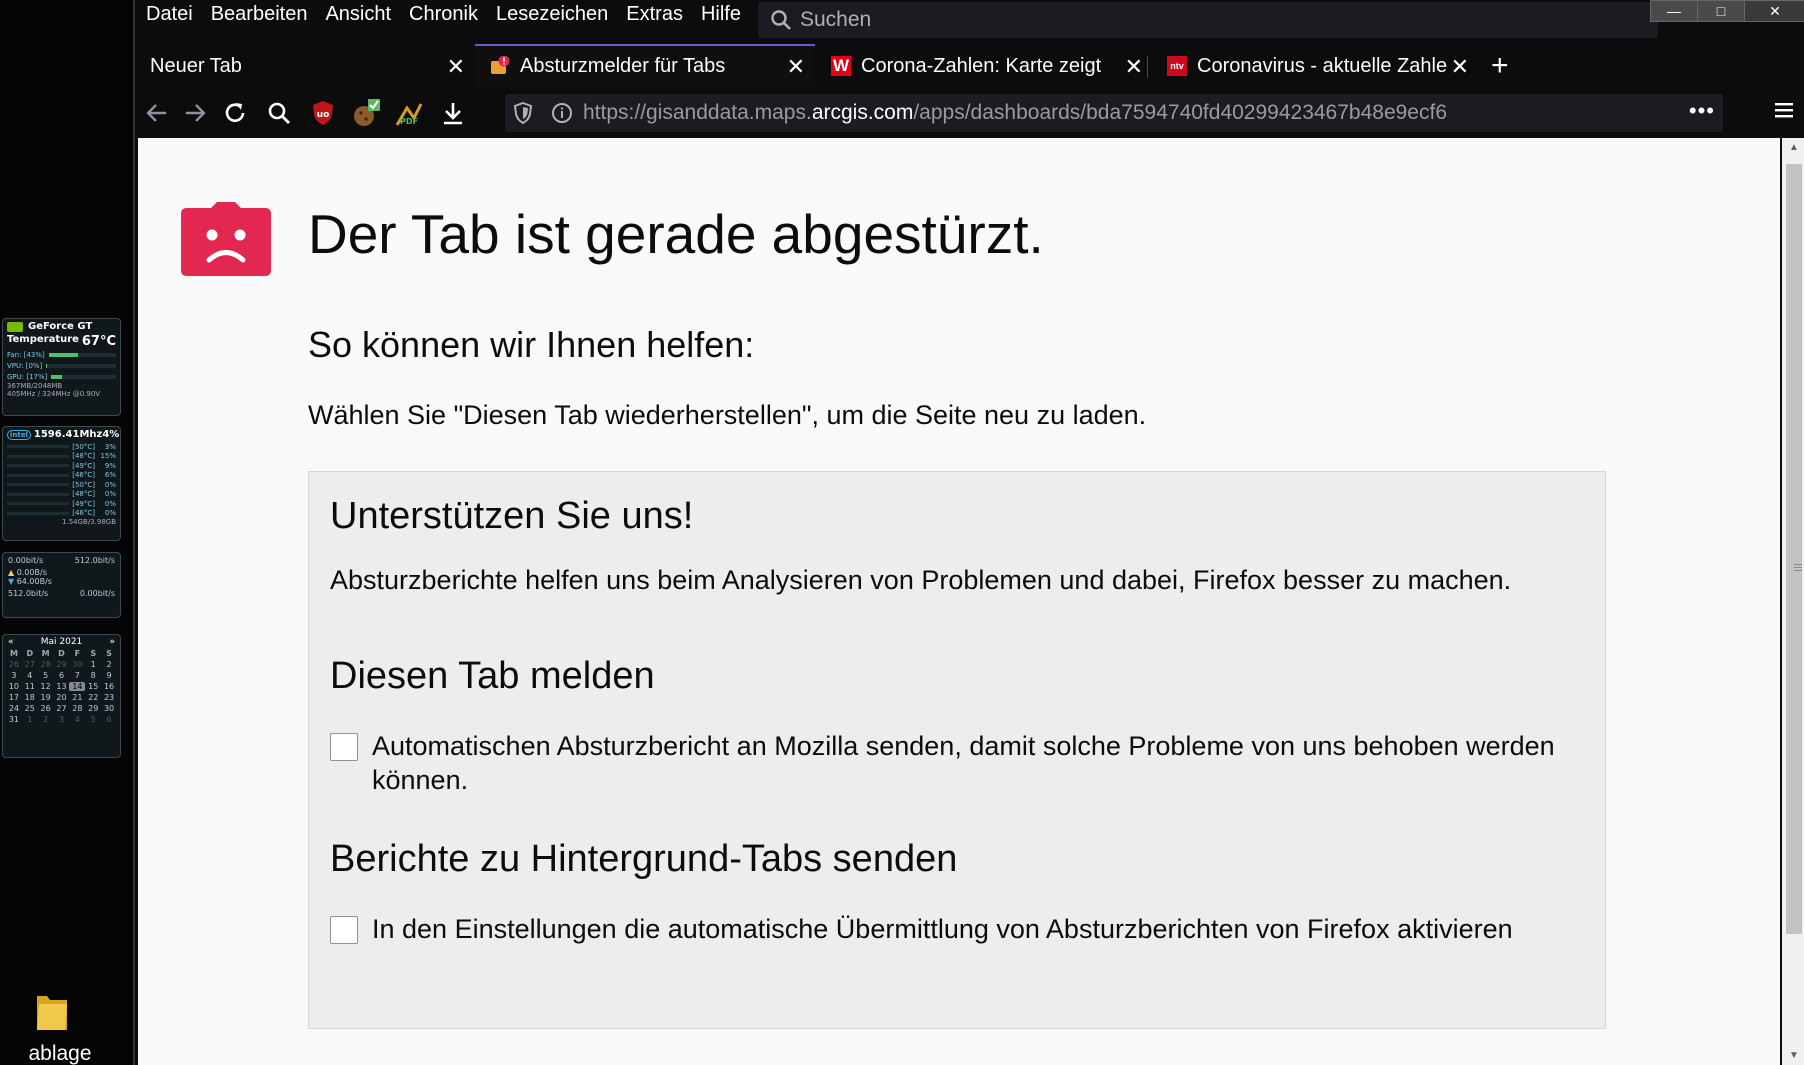 The image size is (1804, 1065). What do you see at coordinates (38, 456) in the screenshot?
I see `cpu-core-bar` at bounding box center [38, 456].